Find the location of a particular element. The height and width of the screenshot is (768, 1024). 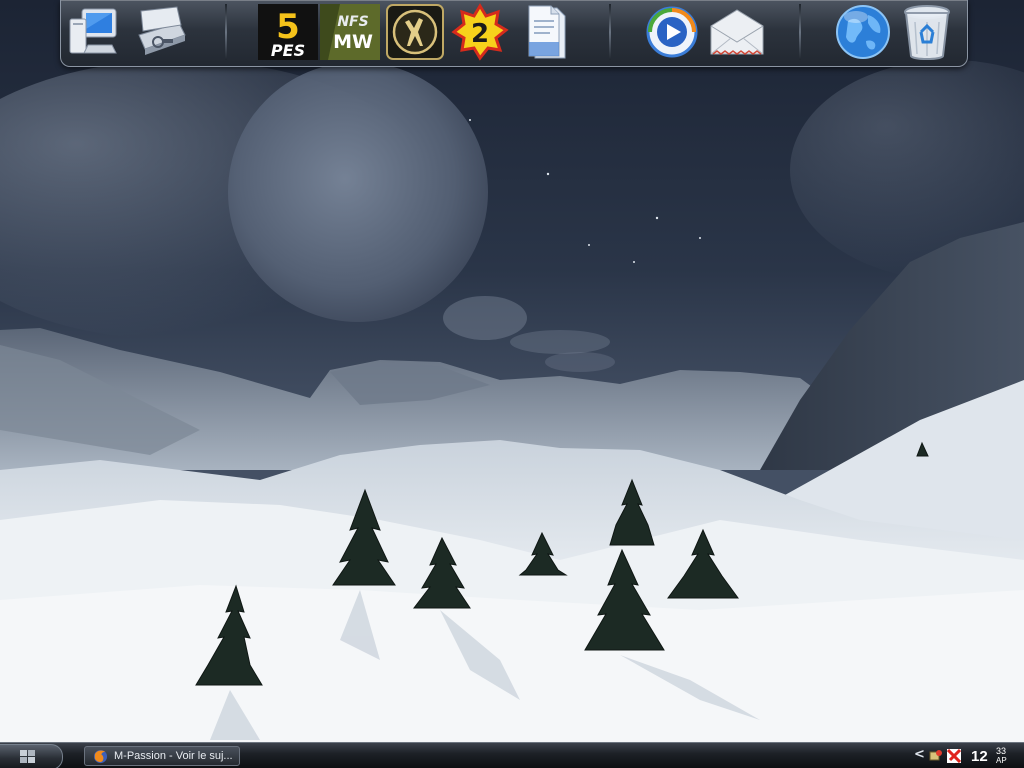

clock-minutes: 33 is located at coordinates (1001, 751).